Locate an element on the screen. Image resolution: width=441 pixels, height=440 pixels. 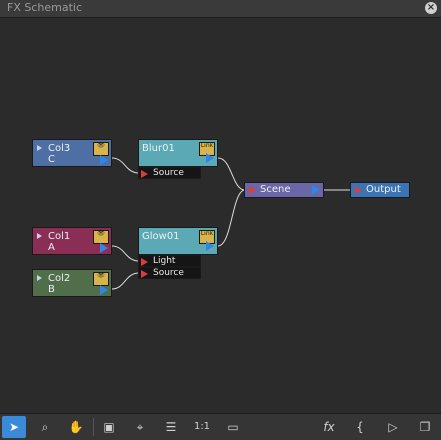
node-name: Col1 is located at coordinates (59, 236).